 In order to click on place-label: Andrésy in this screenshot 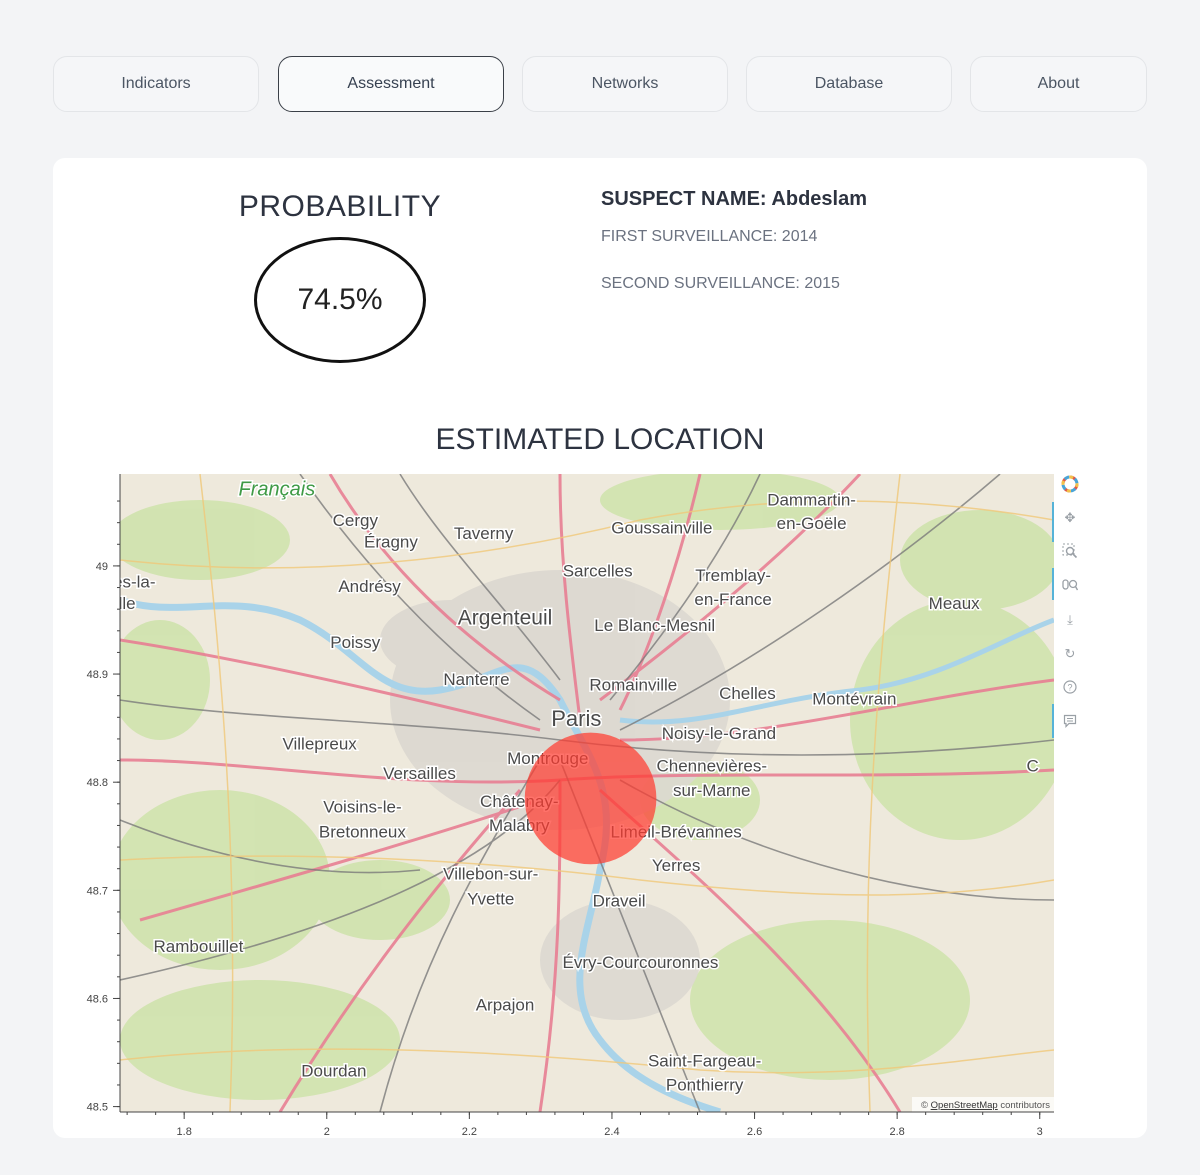, I will do `click(369, 586)`.